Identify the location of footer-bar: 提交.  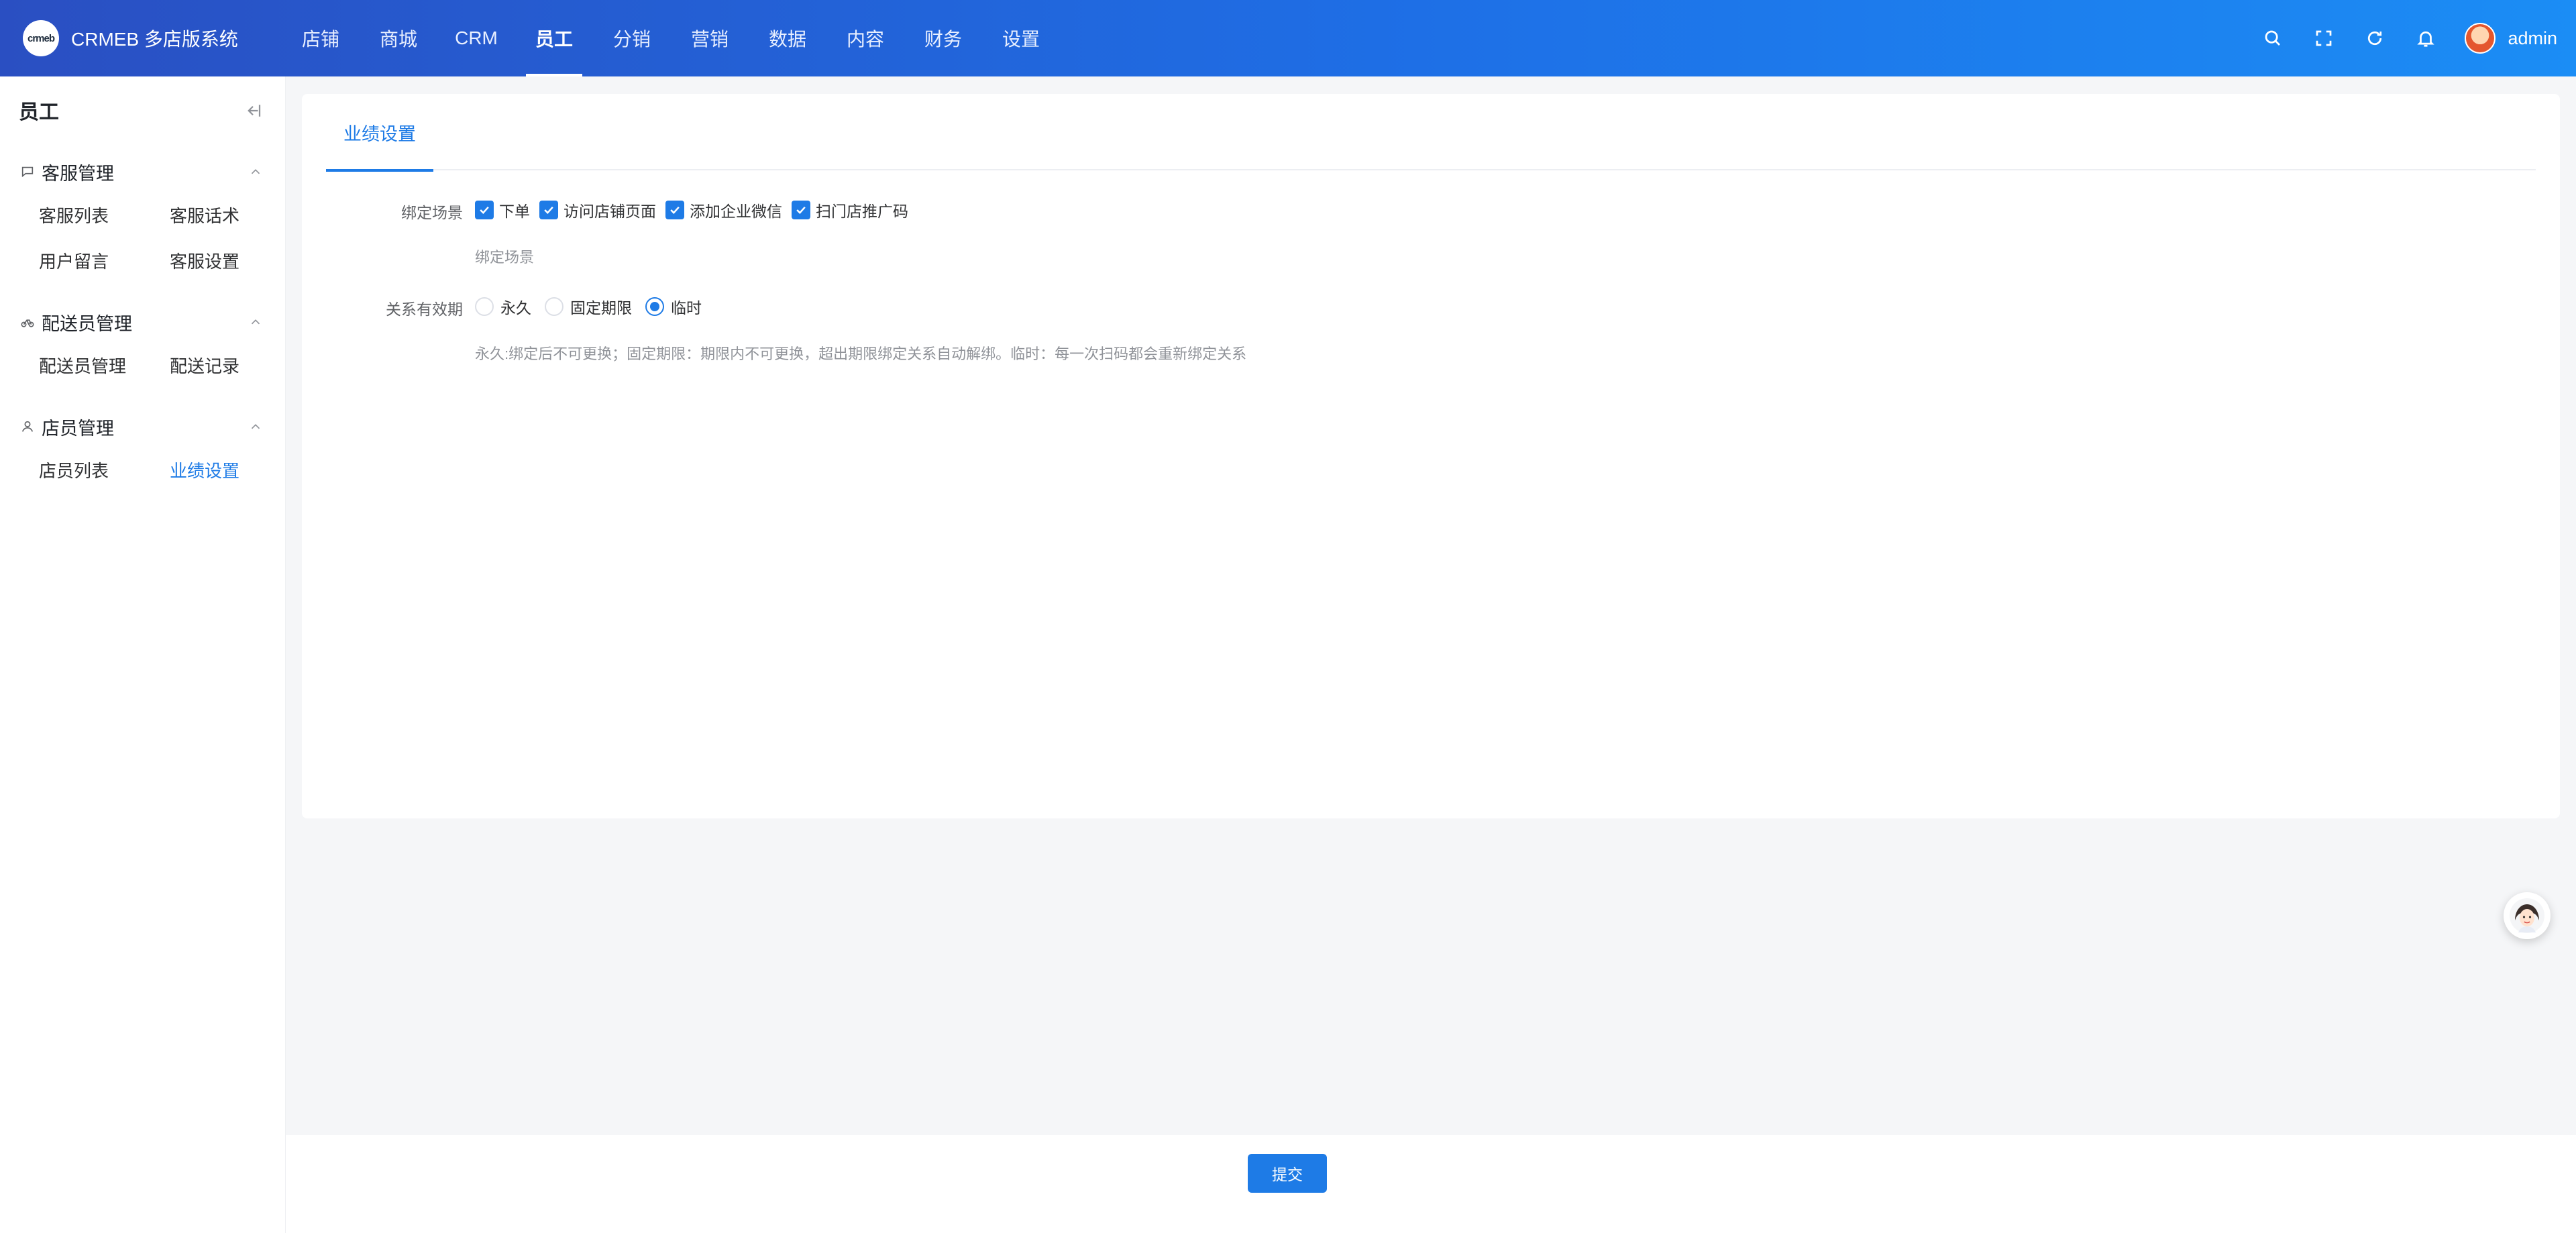
(1431, 1184).